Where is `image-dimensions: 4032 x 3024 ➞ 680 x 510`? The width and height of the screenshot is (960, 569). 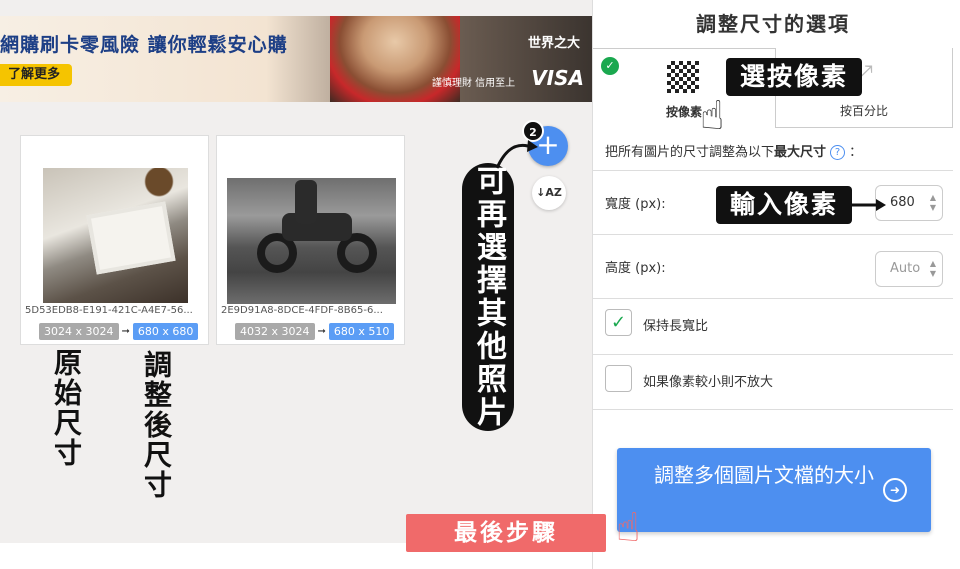 image-dimensions: 4032 x 3024 ➞ 680 x 510 is located at coordinates (315, 331).